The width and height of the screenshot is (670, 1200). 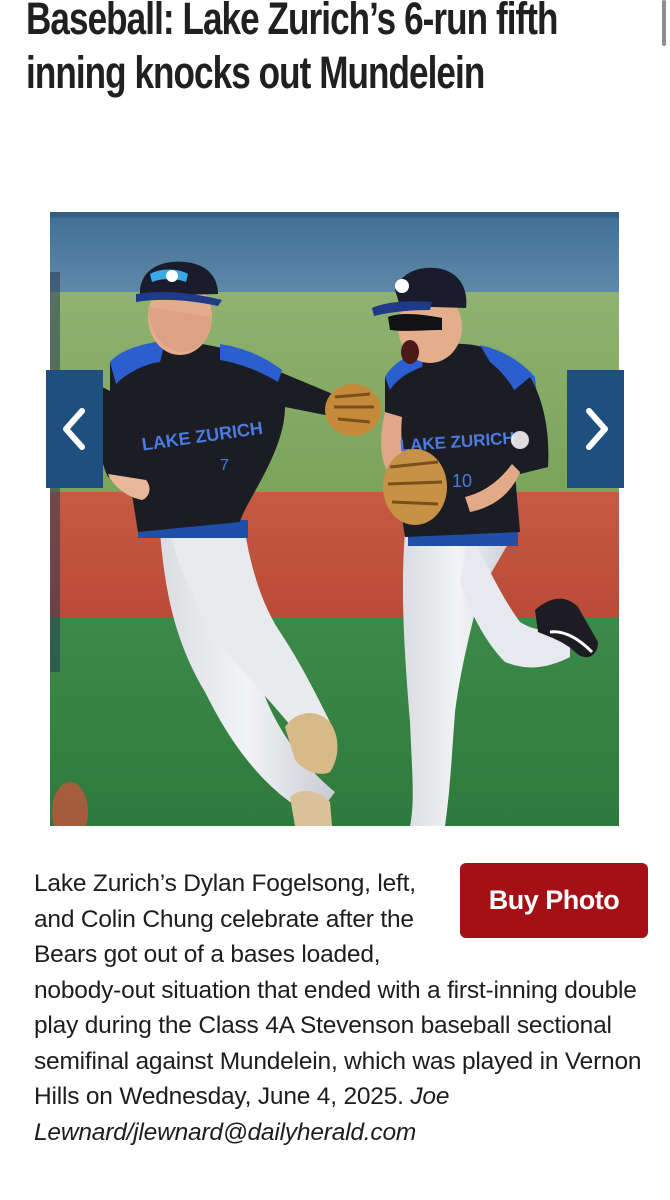 I want to click on gallery-next-button, so click(x=595, y=429).